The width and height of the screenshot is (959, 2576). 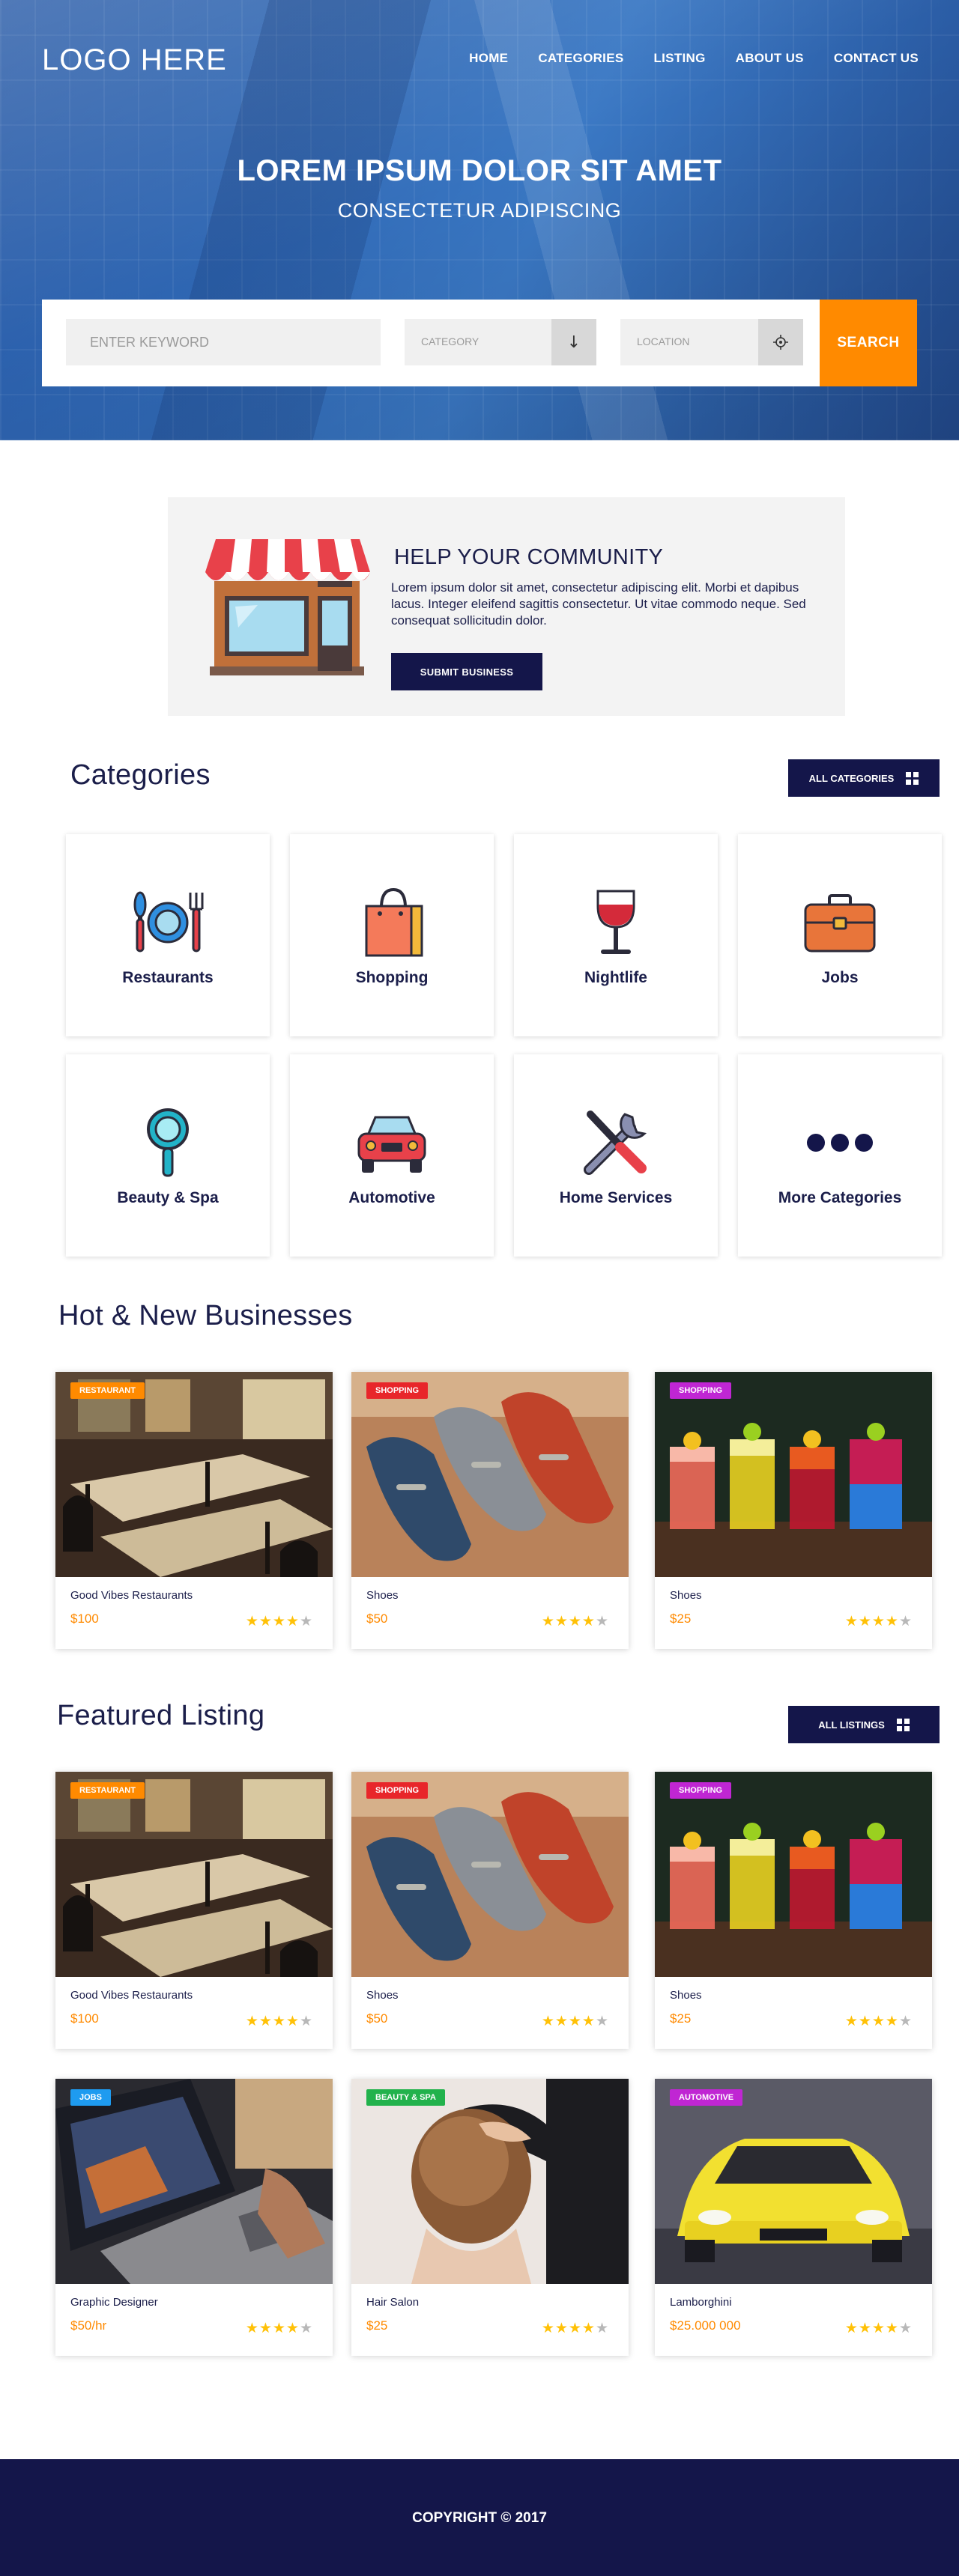 What do you see at coordinates (168, 1142) in the screenshot?
I see `hand-mirror-icon` at bounding box center [168, 1142].